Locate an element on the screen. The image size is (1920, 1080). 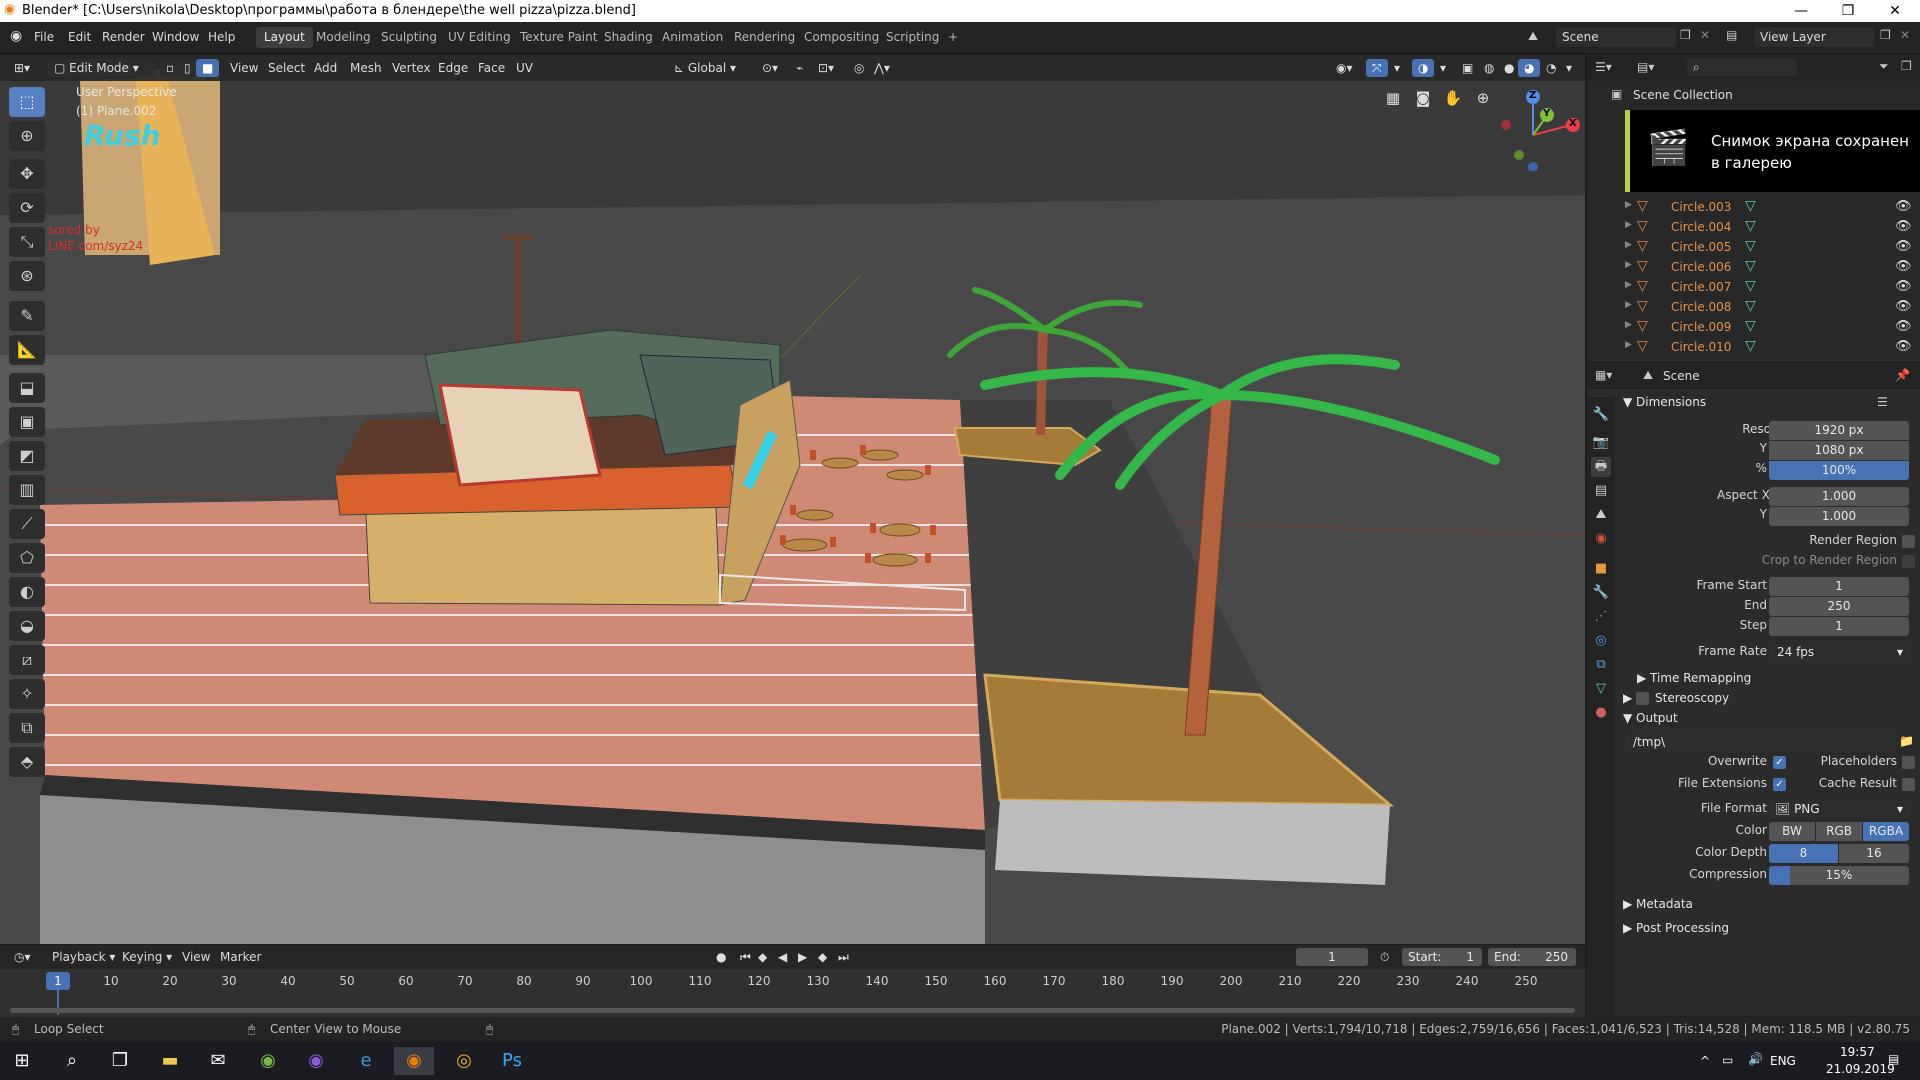
jump-end-icon: ⏭ is located at coordinates (843, 957).